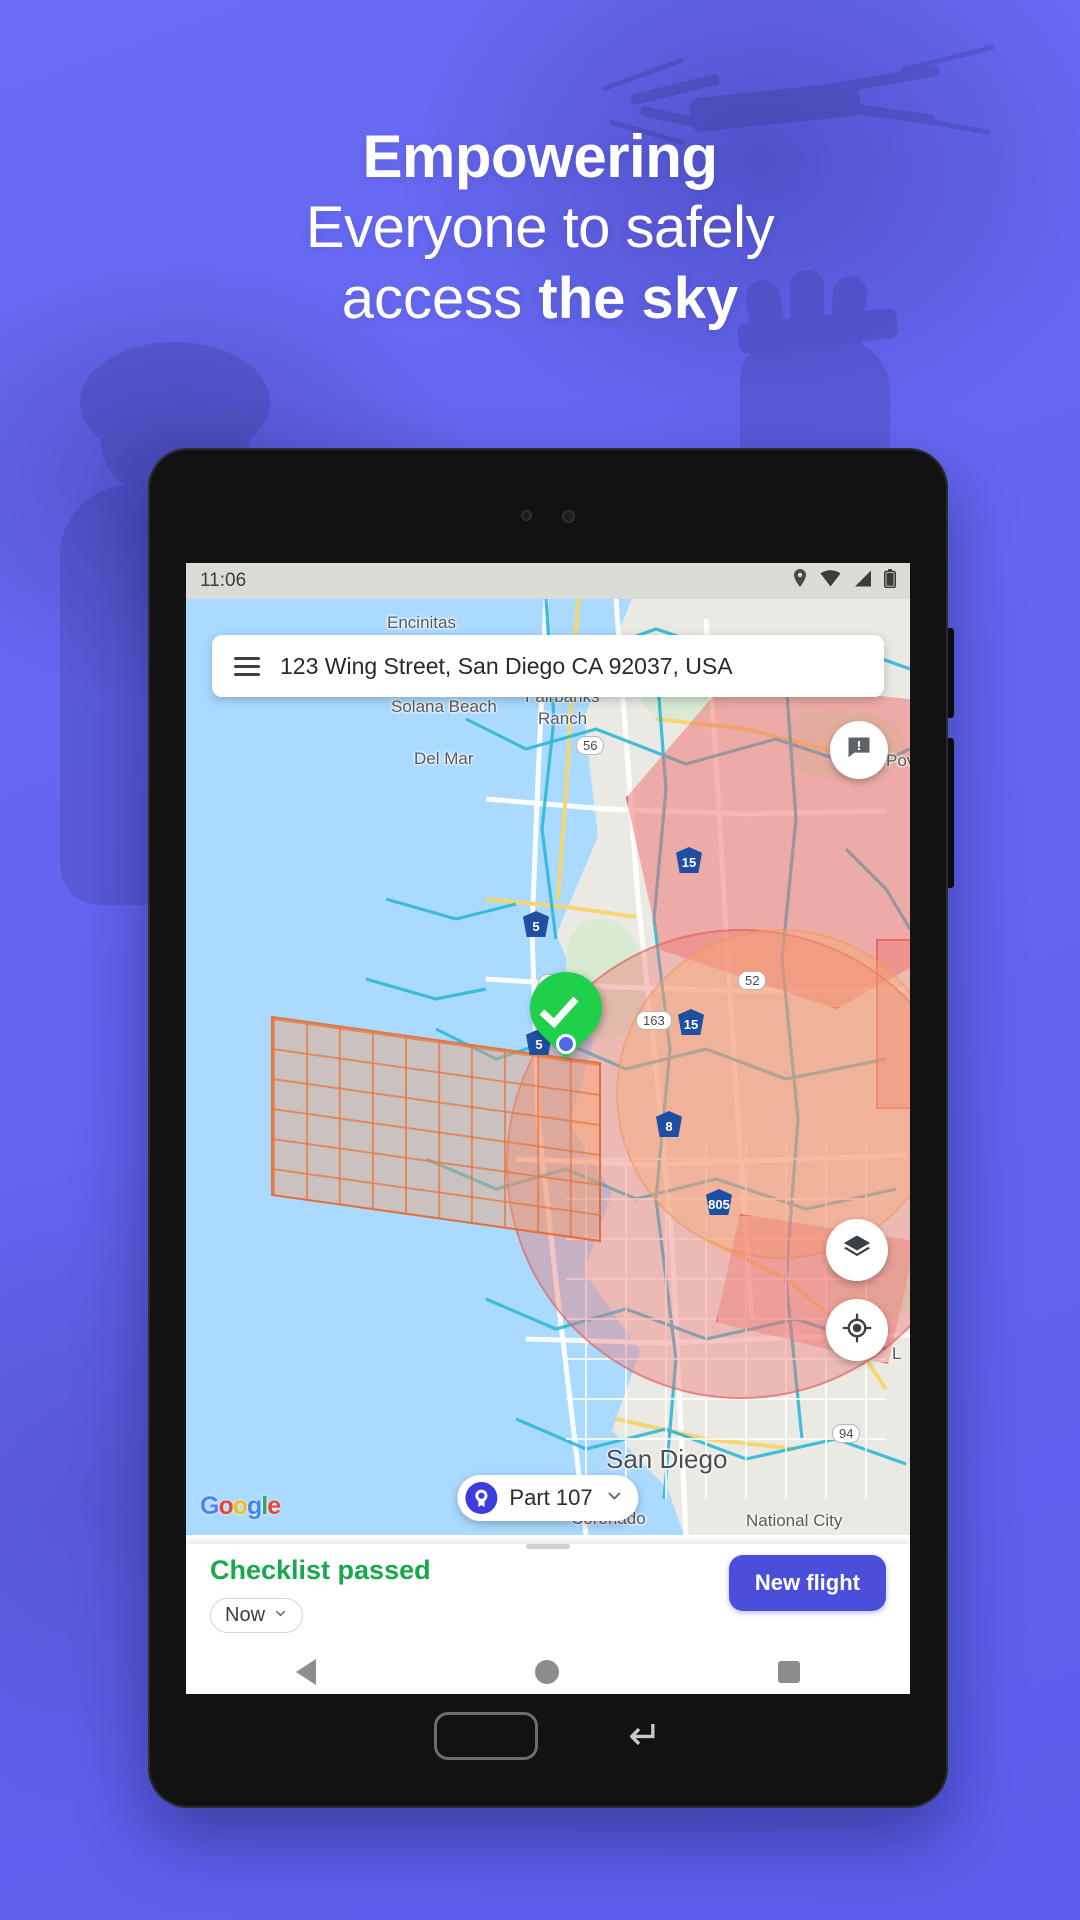 This screenshot has height=1920, width=1080. I want to click on layers-icon, so click(857, 1250).